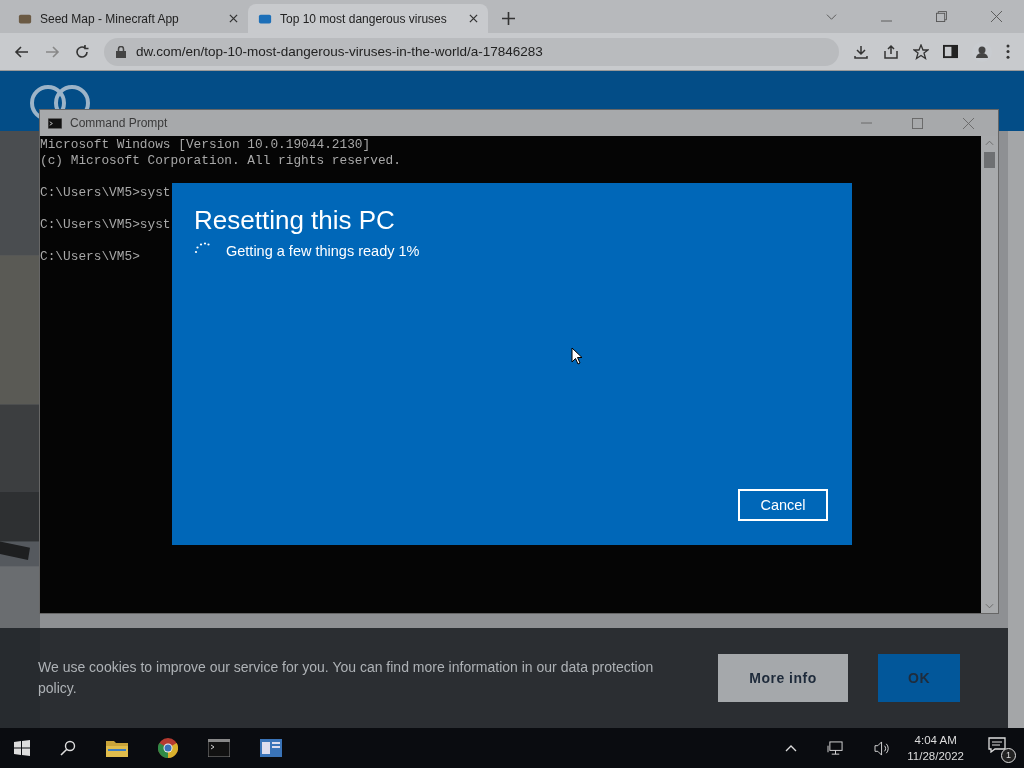  Describe the element at coordinates (220, 161) in the screenshot. I see `console-line: (c) Microsoft Corporation. All rights reserved.` at that location.